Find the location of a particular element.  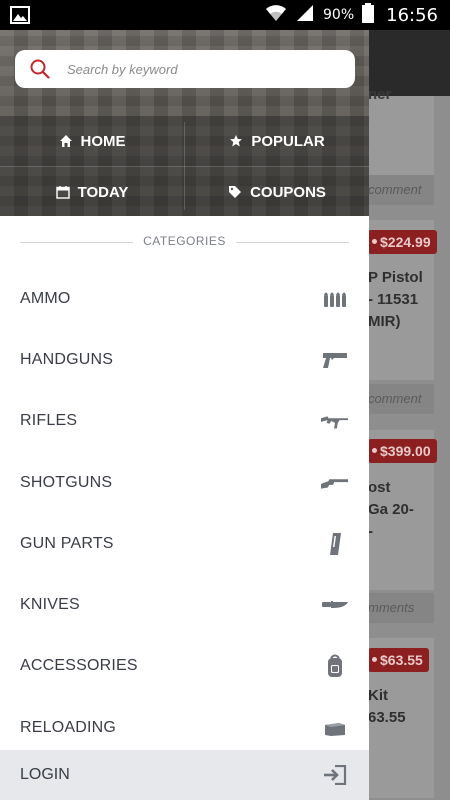

background-title-line: 63.55 is located at coordinates (387, 717).